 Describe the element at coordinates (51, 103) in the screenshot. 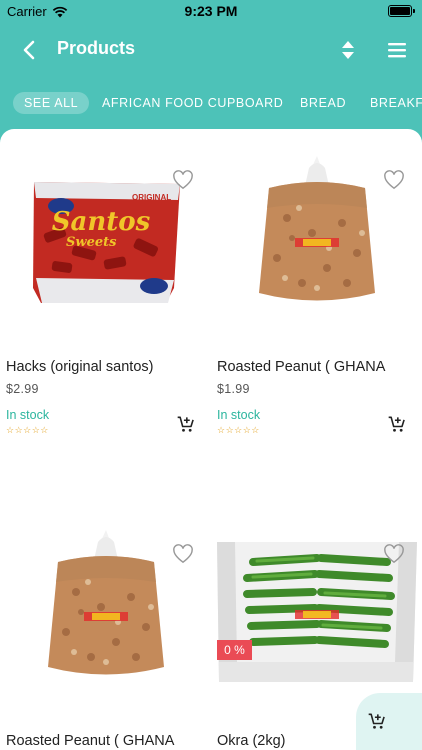

I see `tab-see-all: SEE ALL` at that location.